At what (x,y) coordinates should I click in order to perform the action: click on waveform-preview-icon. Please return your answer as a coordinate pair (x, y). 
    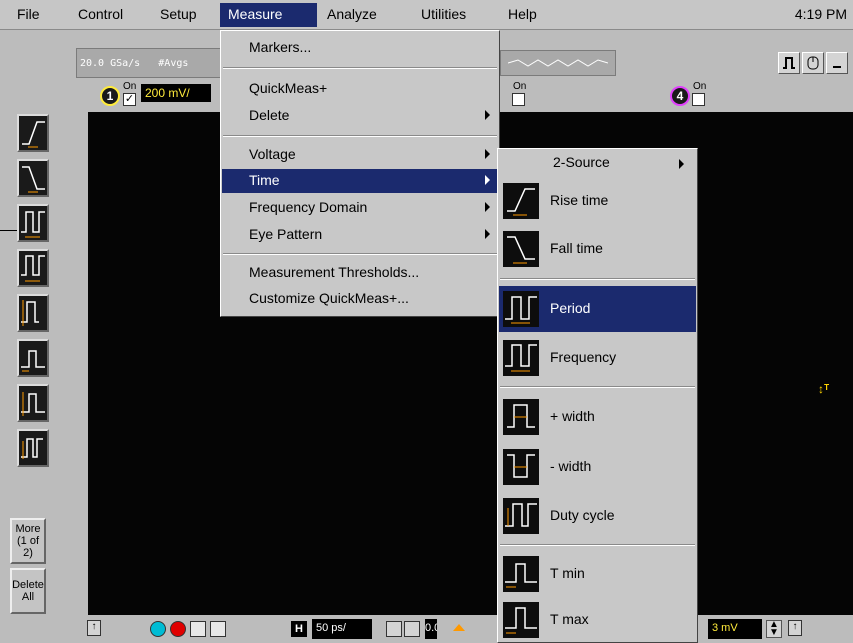
    Looking at the image, I should click on (558, 63).